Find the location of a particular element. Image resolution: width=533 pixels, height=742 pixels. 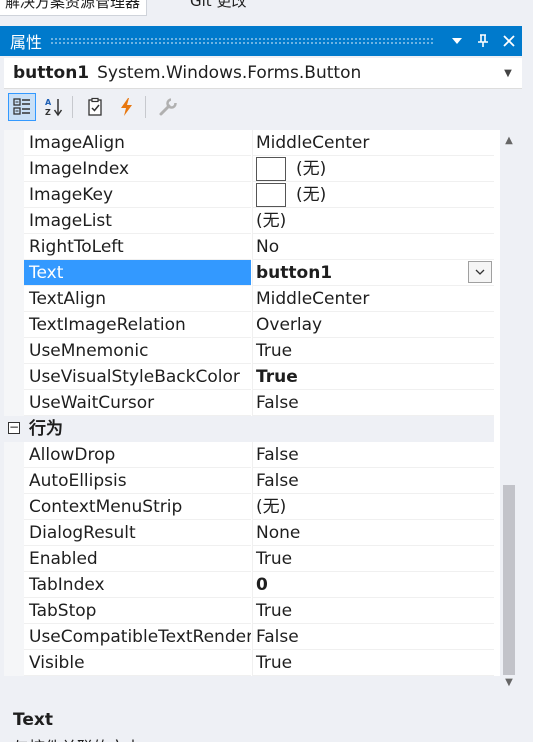

object-name: button1 is located at coordinates (51, 73).